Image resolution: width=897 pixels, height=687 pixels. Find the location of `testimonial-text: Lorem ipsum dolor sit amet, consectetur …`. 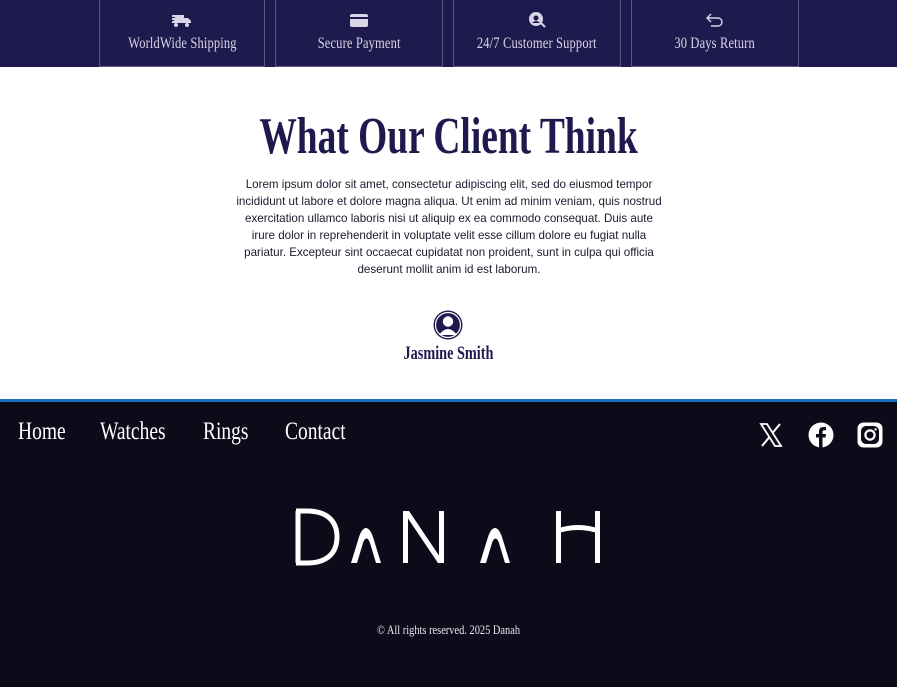

testimonial-text: Lorem ipsum dolor sit amet, consectetur … is located at coordinates (449, 227).